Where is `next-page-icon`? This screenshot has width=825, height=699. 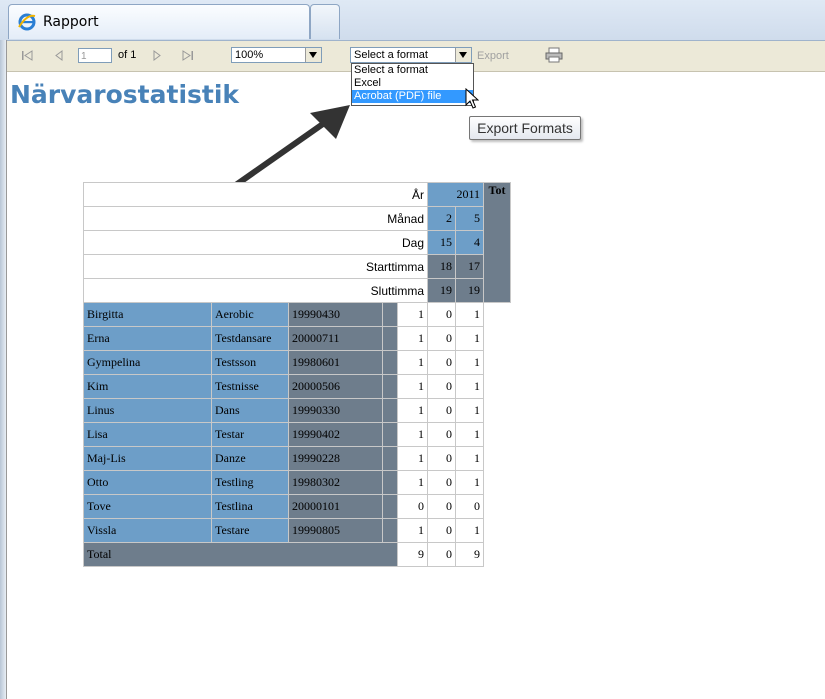
next-page-icon is located at coordinates (157, 55).